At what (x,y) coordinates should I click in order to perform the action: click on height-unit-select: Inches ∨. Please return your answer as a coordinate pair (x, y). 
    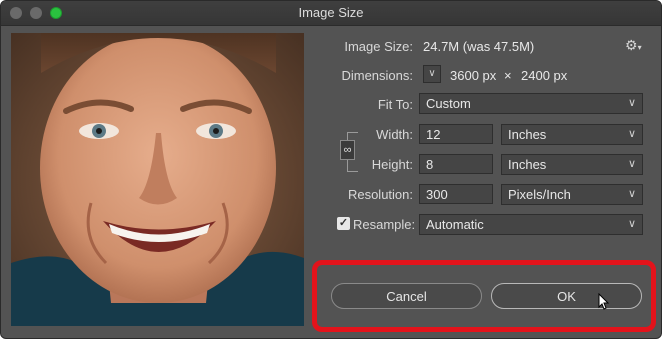
    Looking at the image, I should click on (572, 164).